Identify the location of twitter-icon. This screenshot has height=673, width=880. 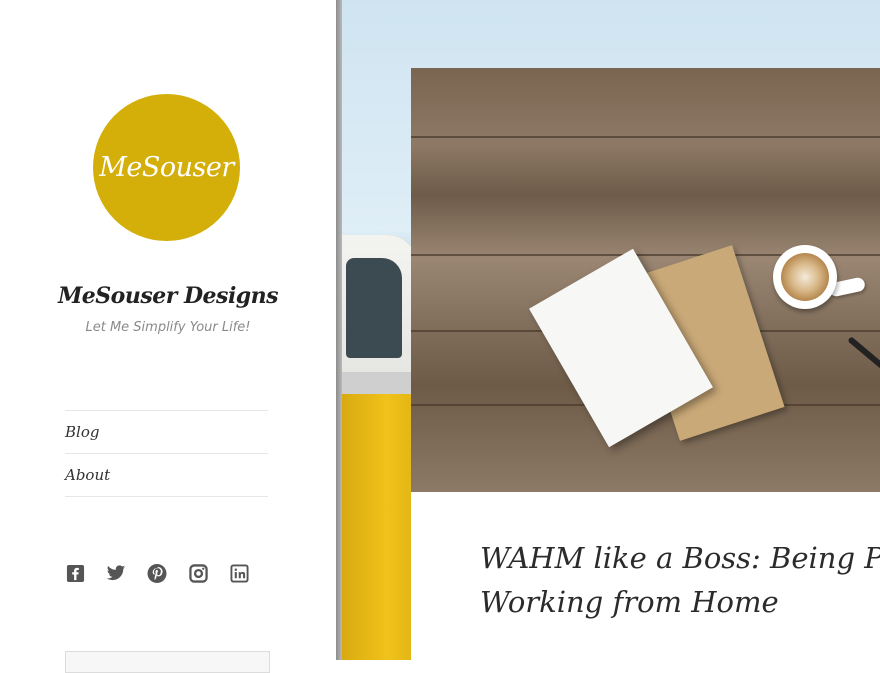
(116, 573).